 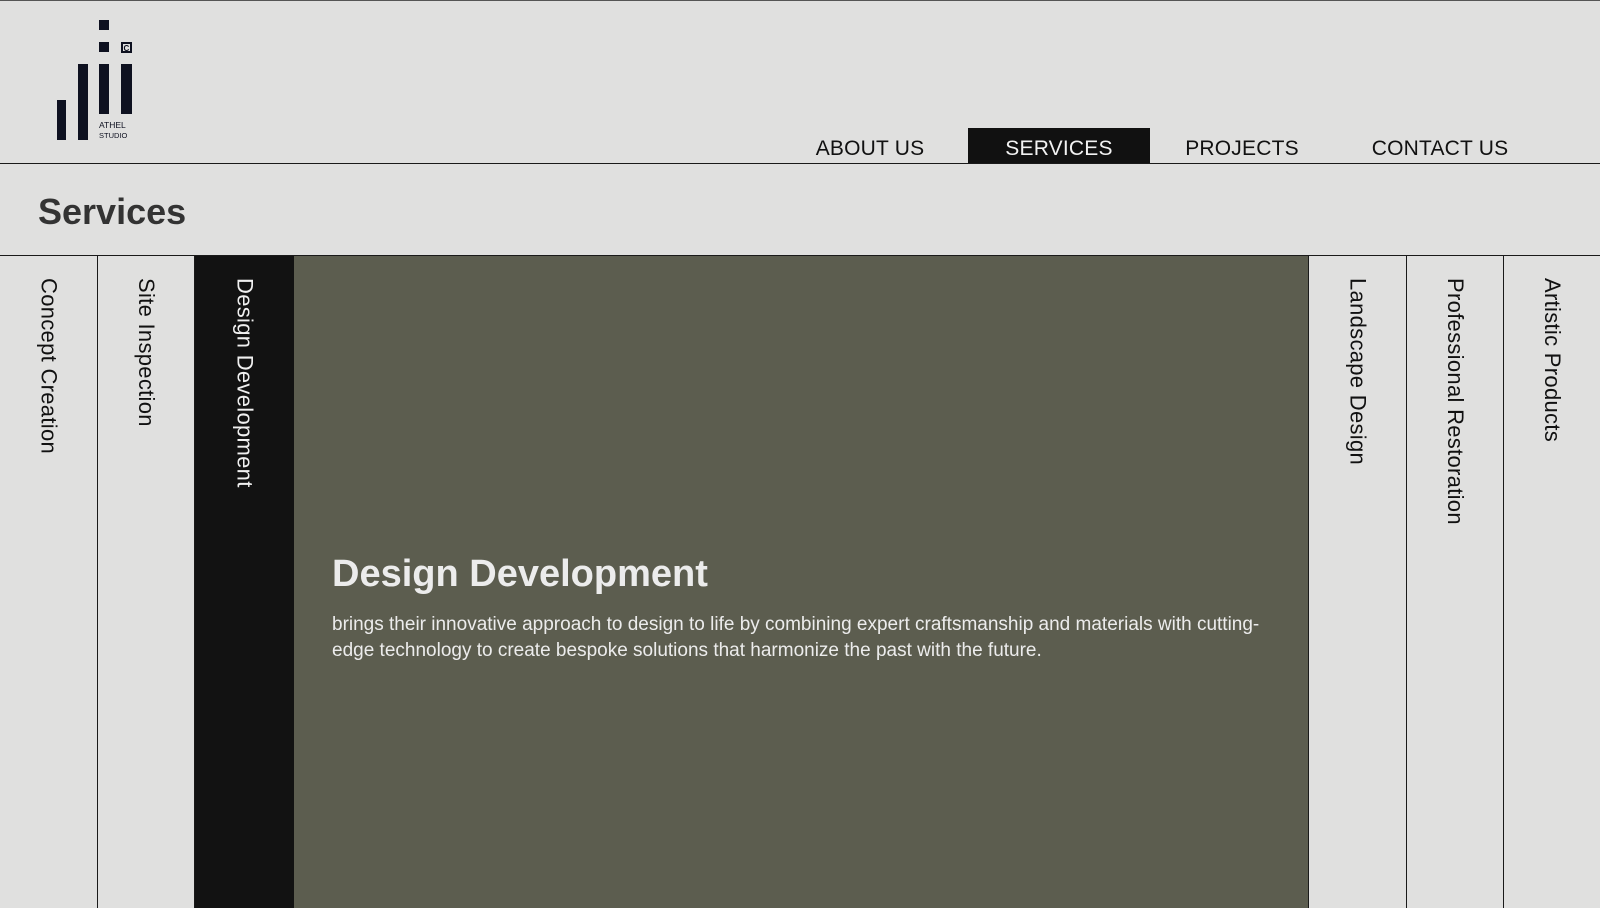 What do you see at coordinates (49, 366) in the screenshot?
I see `service-tab-label: Concept Creation` at bounding box center [49, 366].